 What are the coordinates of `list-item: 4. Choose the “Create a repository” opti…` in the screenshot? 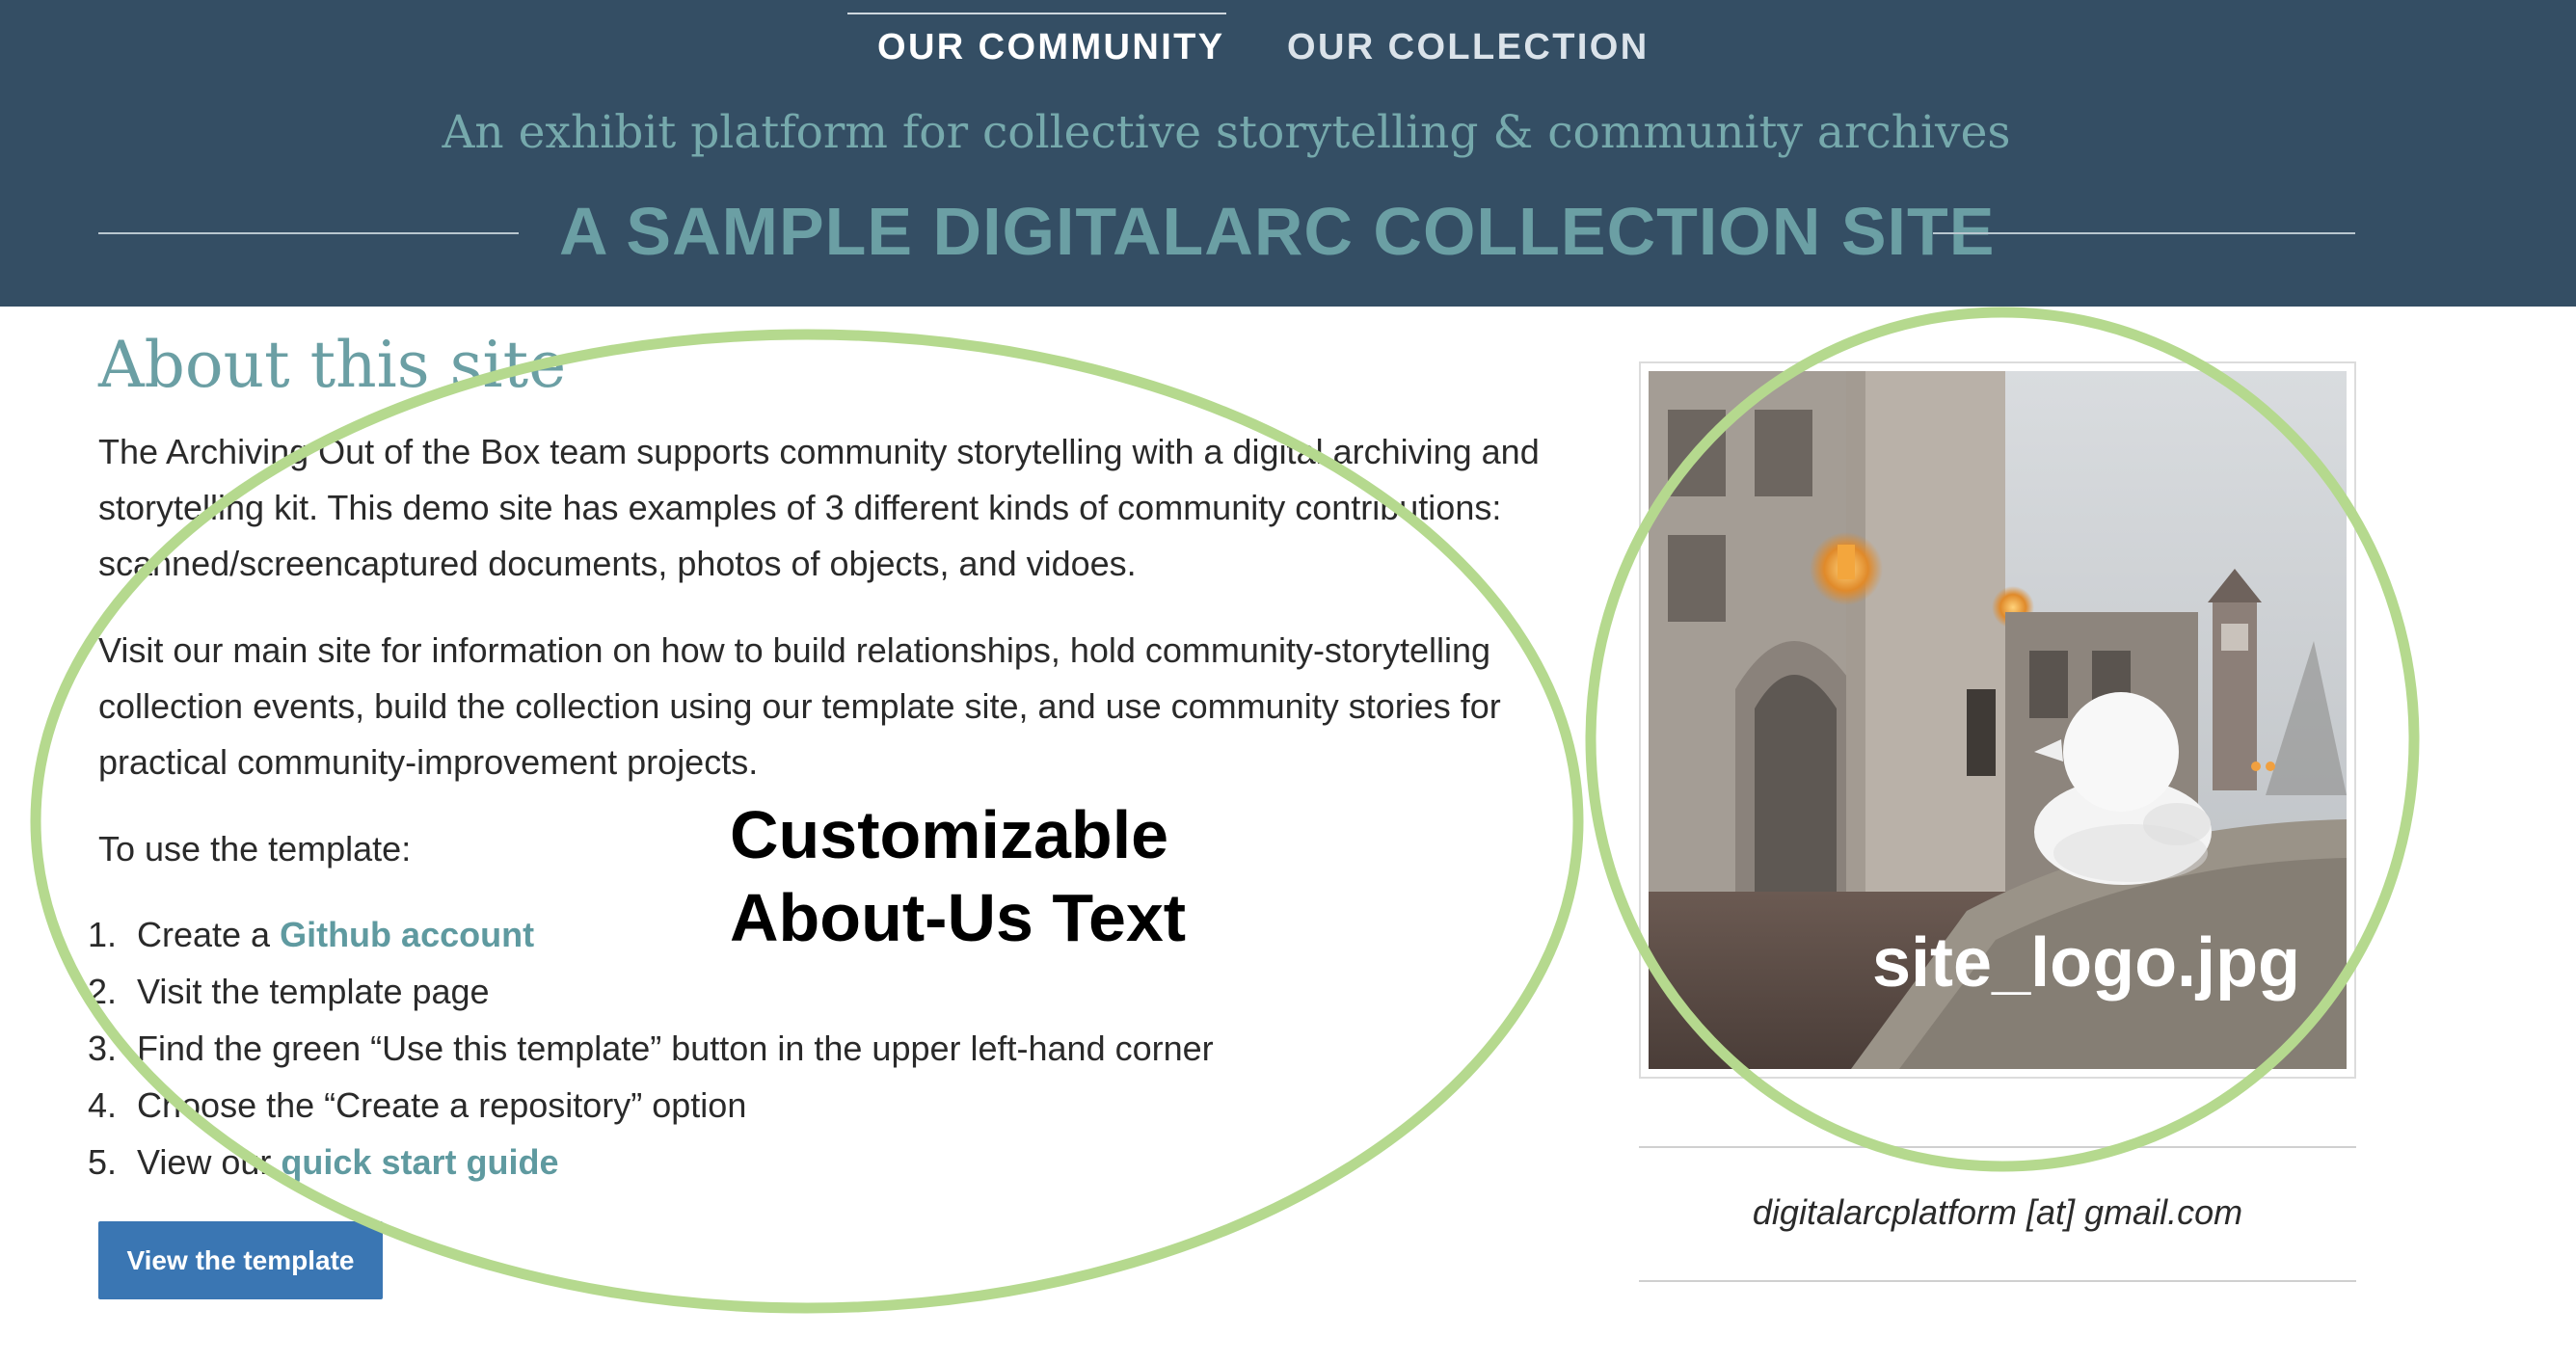 It's located at (733, 1105).